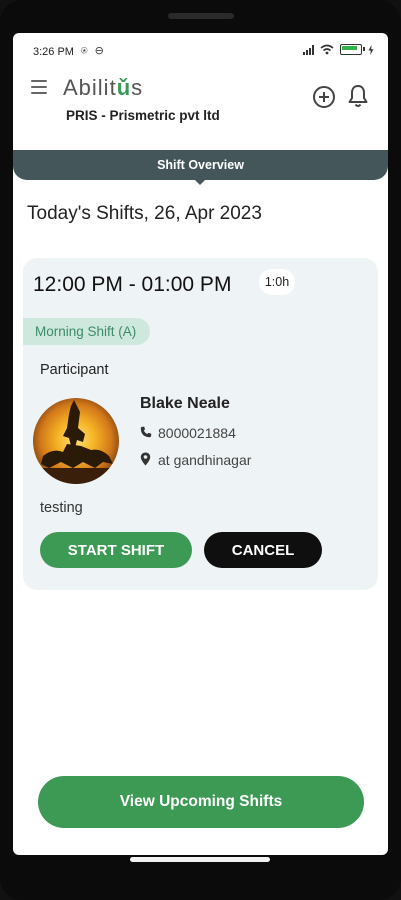  I want to click on app-logo: Abilitǔs, so click(103, 87).